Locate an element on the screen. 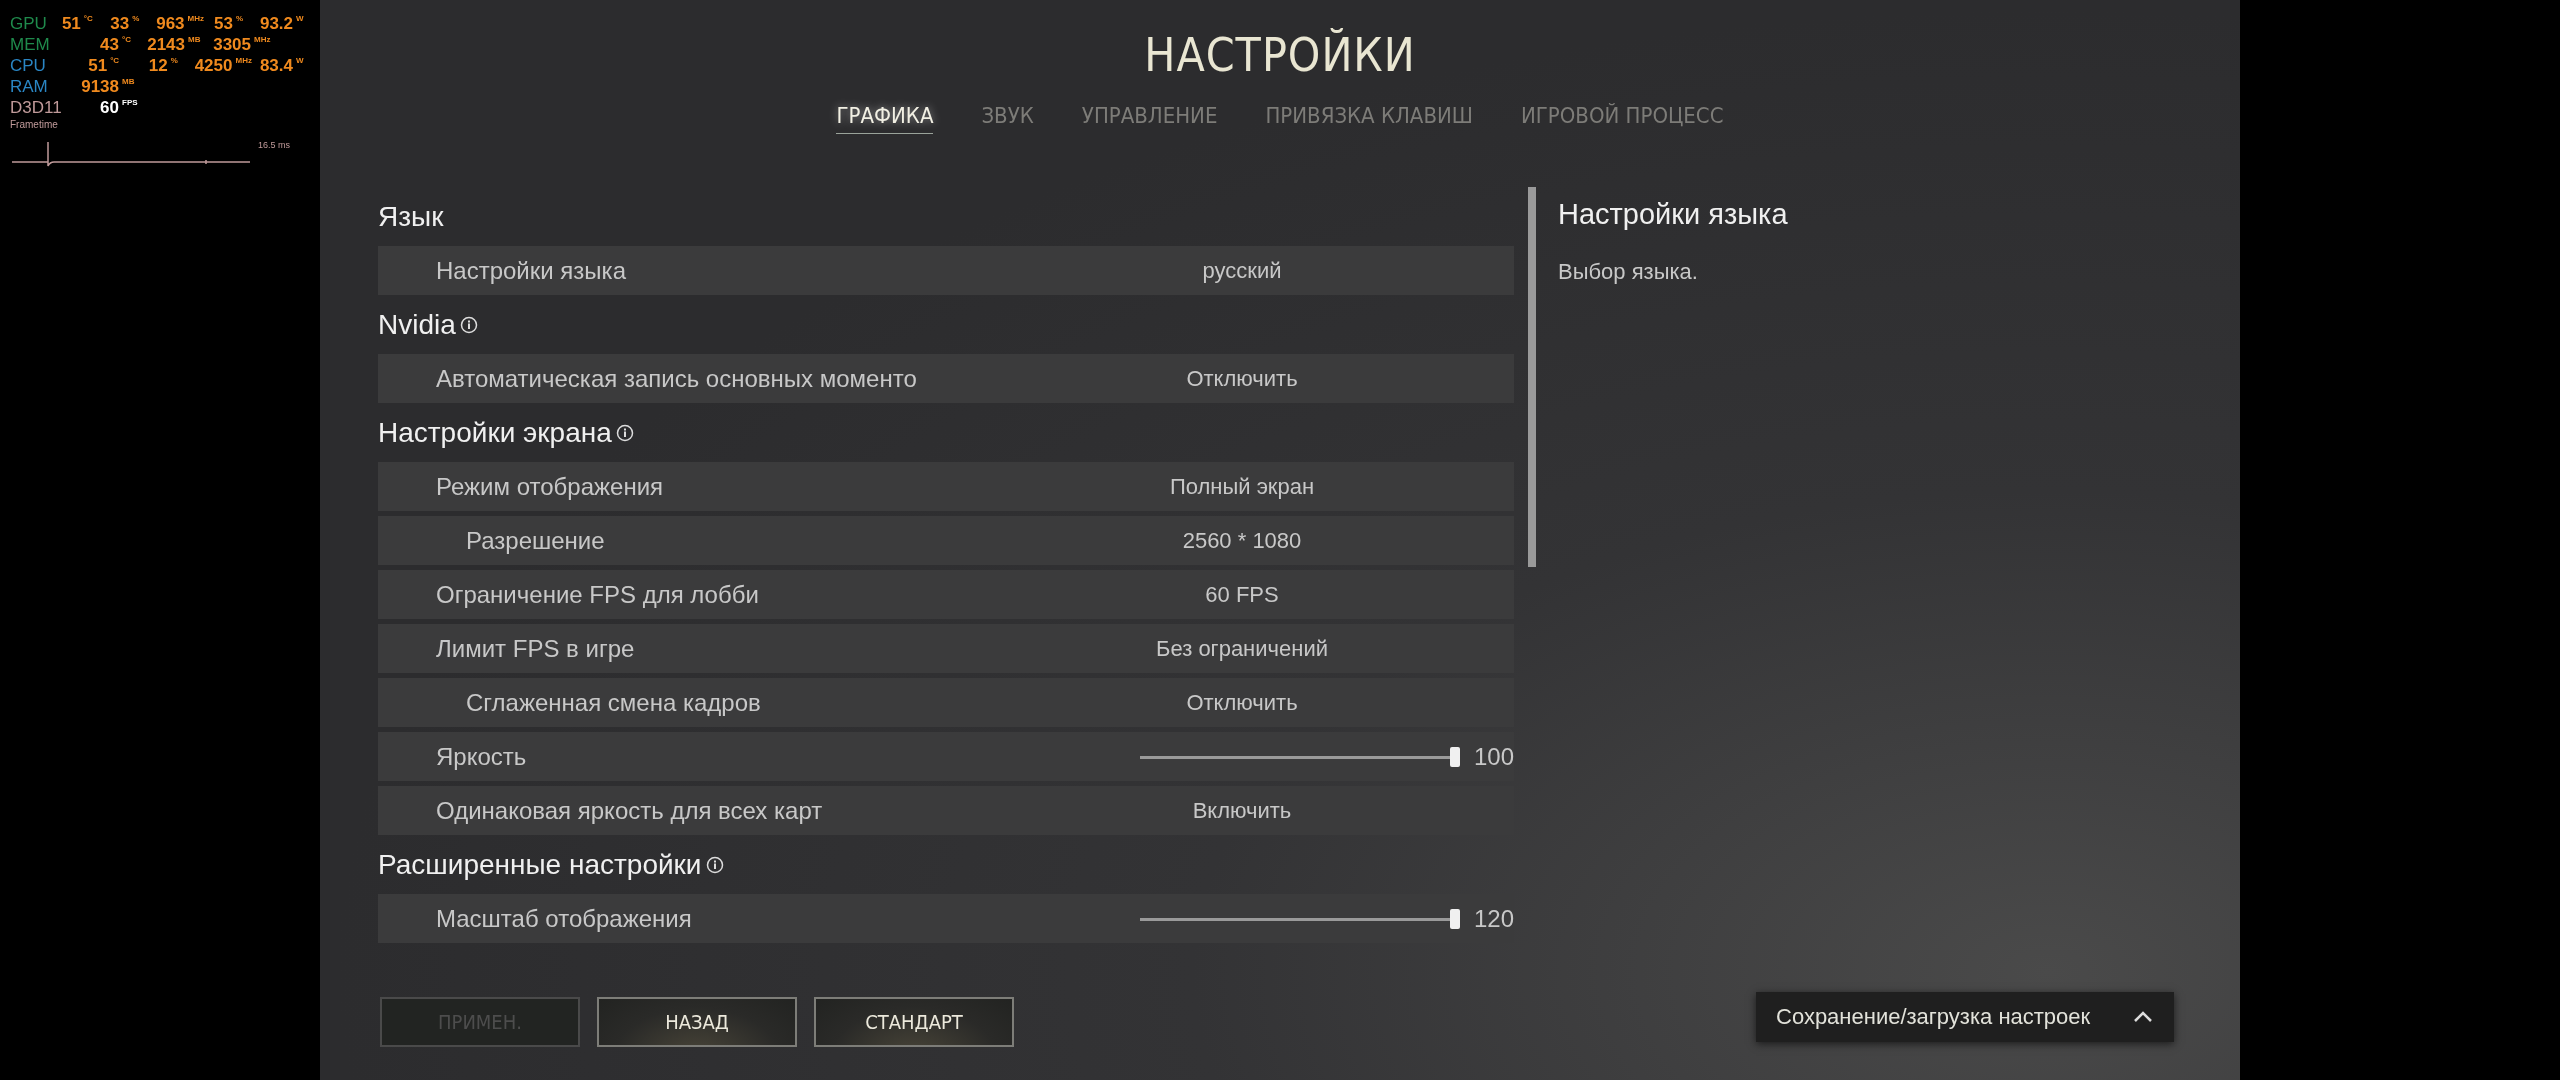  slider-value: 100 is located at coordinates (1493, 756).